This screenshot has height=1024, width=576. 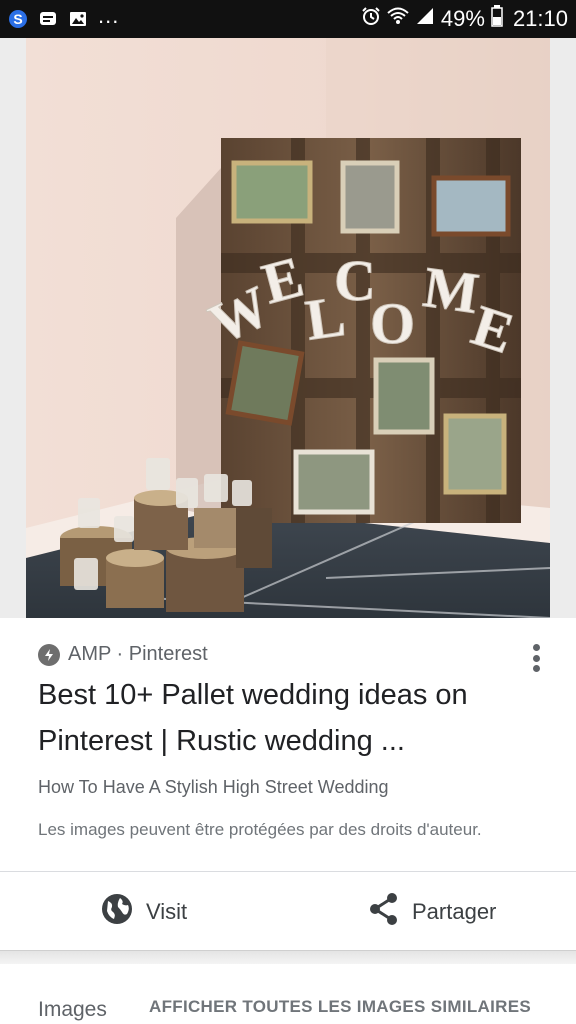 I want to click on section-separator, so click(x=288, y=957).